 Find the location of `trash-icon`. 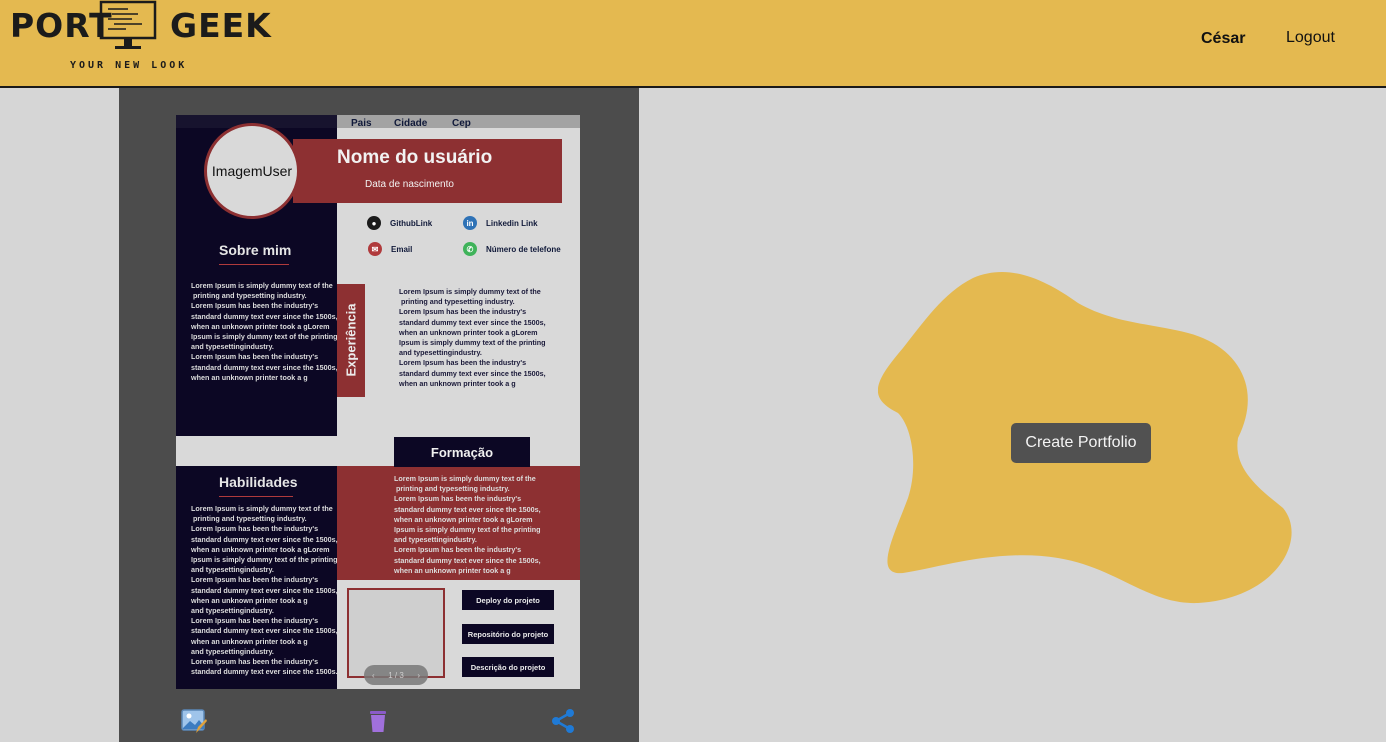

trash-icon is located at coordinates (378, 721).